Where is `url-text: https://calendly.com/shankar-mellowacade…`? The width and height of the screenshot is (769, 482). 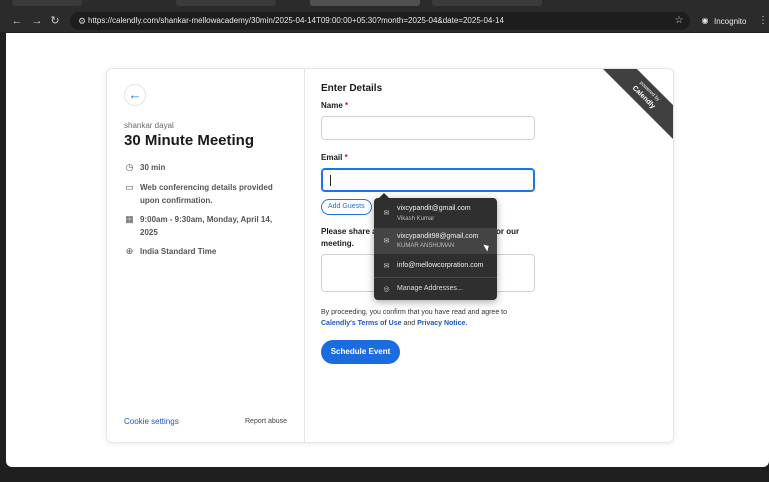 url-text: https://calendly.com/shankar-mellowacade… is located at coordinates (296, 20).